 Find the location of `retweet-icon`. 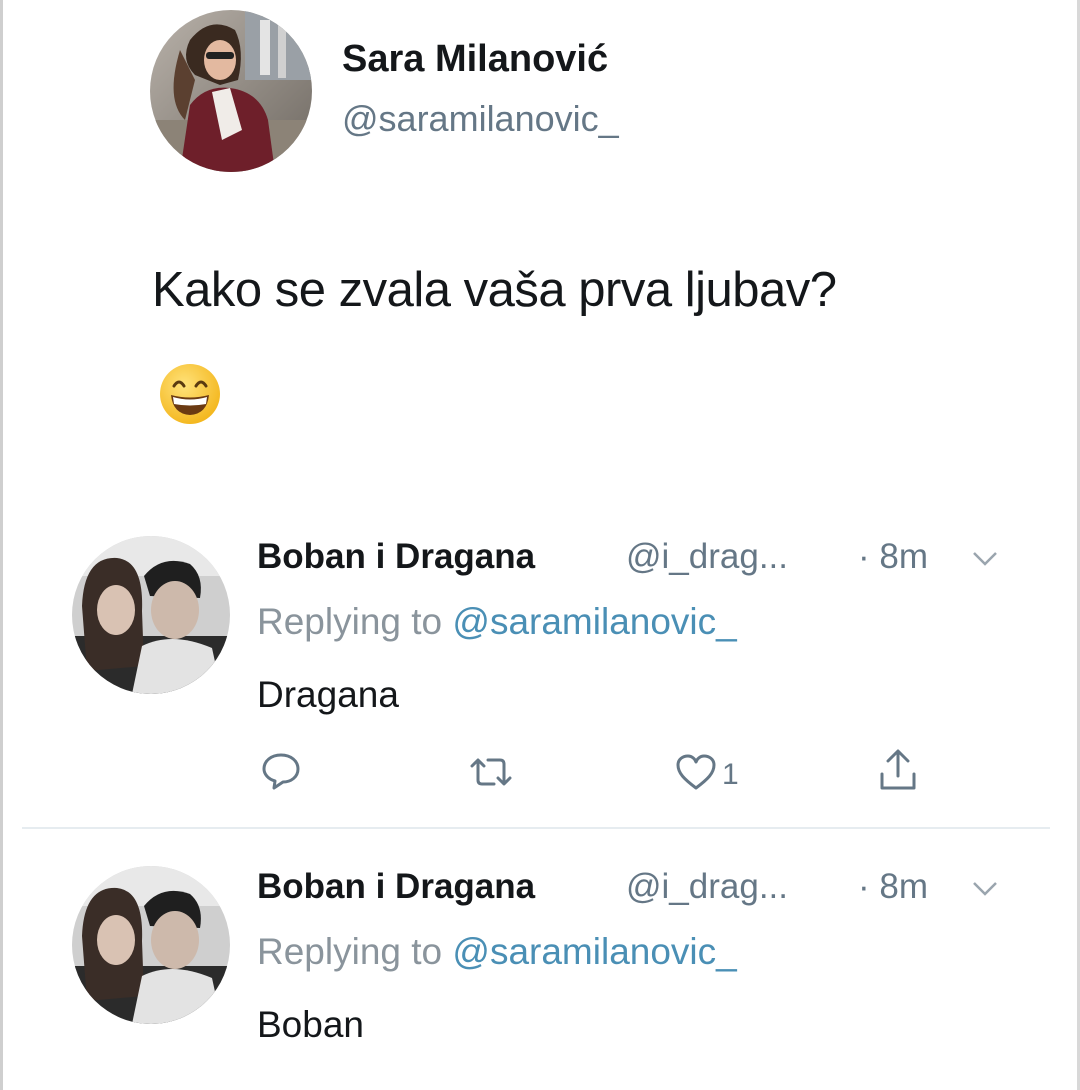

retweet-icon is located at coordinates (491, 774).